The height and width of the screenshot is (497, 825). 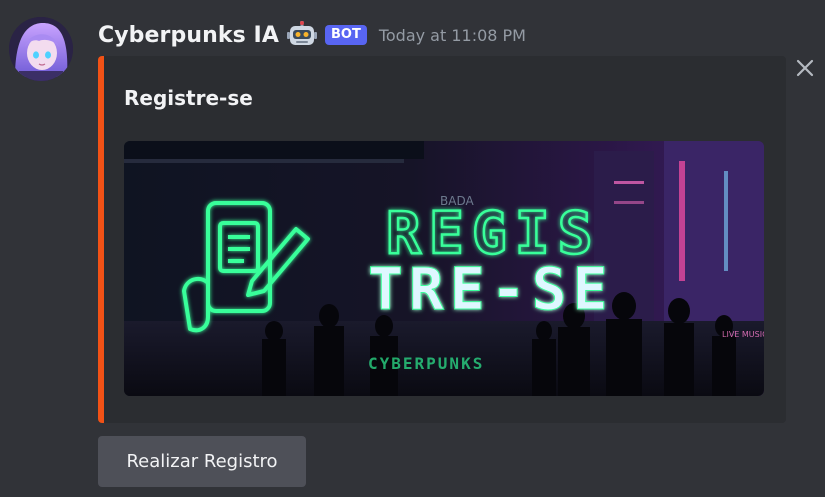 What do you see at coordinates (202, 461) in the screenshot?
I see `register-button: Realizar Registro` at bounding box center [202, 461].